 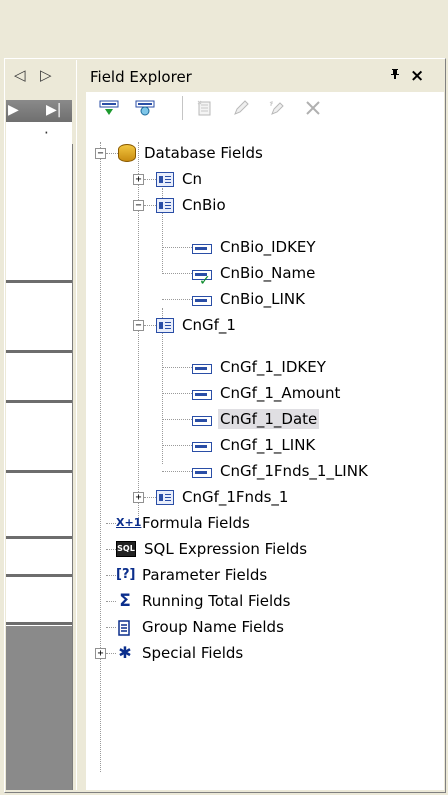 I want to click on report-pane: ◁ ▷ ▶ ▶| · ·, so click(x=41, y=425).